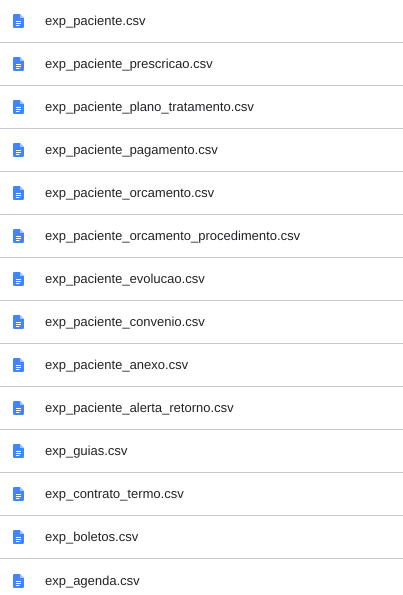 The width and height of the screenshot is (403, 595). Describe the element at coordinates (139, 408) in the screenshot. I see `file-name: exp_paciente_alerta_retorno.csv` at that location.